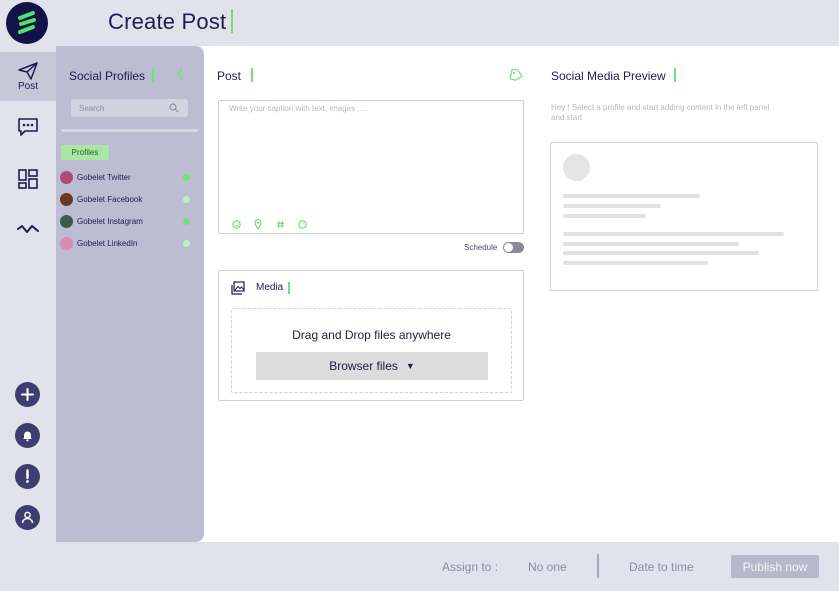 Image resolution: width=839 pixels, height=591 pixels. Describe the element at coordinates (675, 75) in the screenshot. I see `preview-title-cursor` at that location.